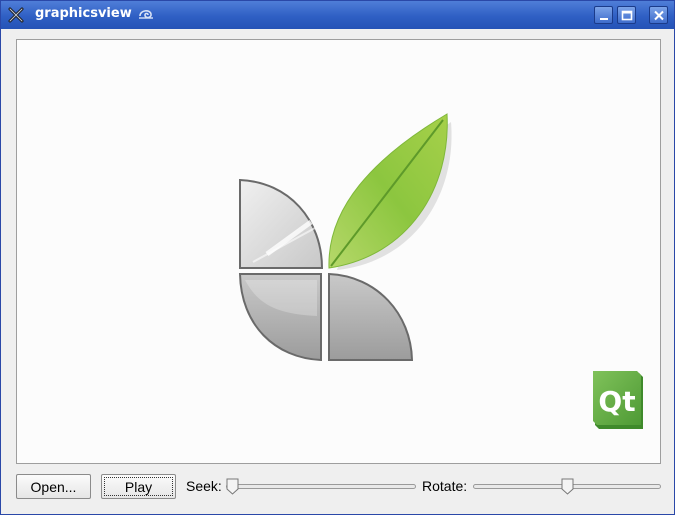  Describe the element at coordinates (281, 223) in the screenshot. I see `logo-piece-top-left` at that location.